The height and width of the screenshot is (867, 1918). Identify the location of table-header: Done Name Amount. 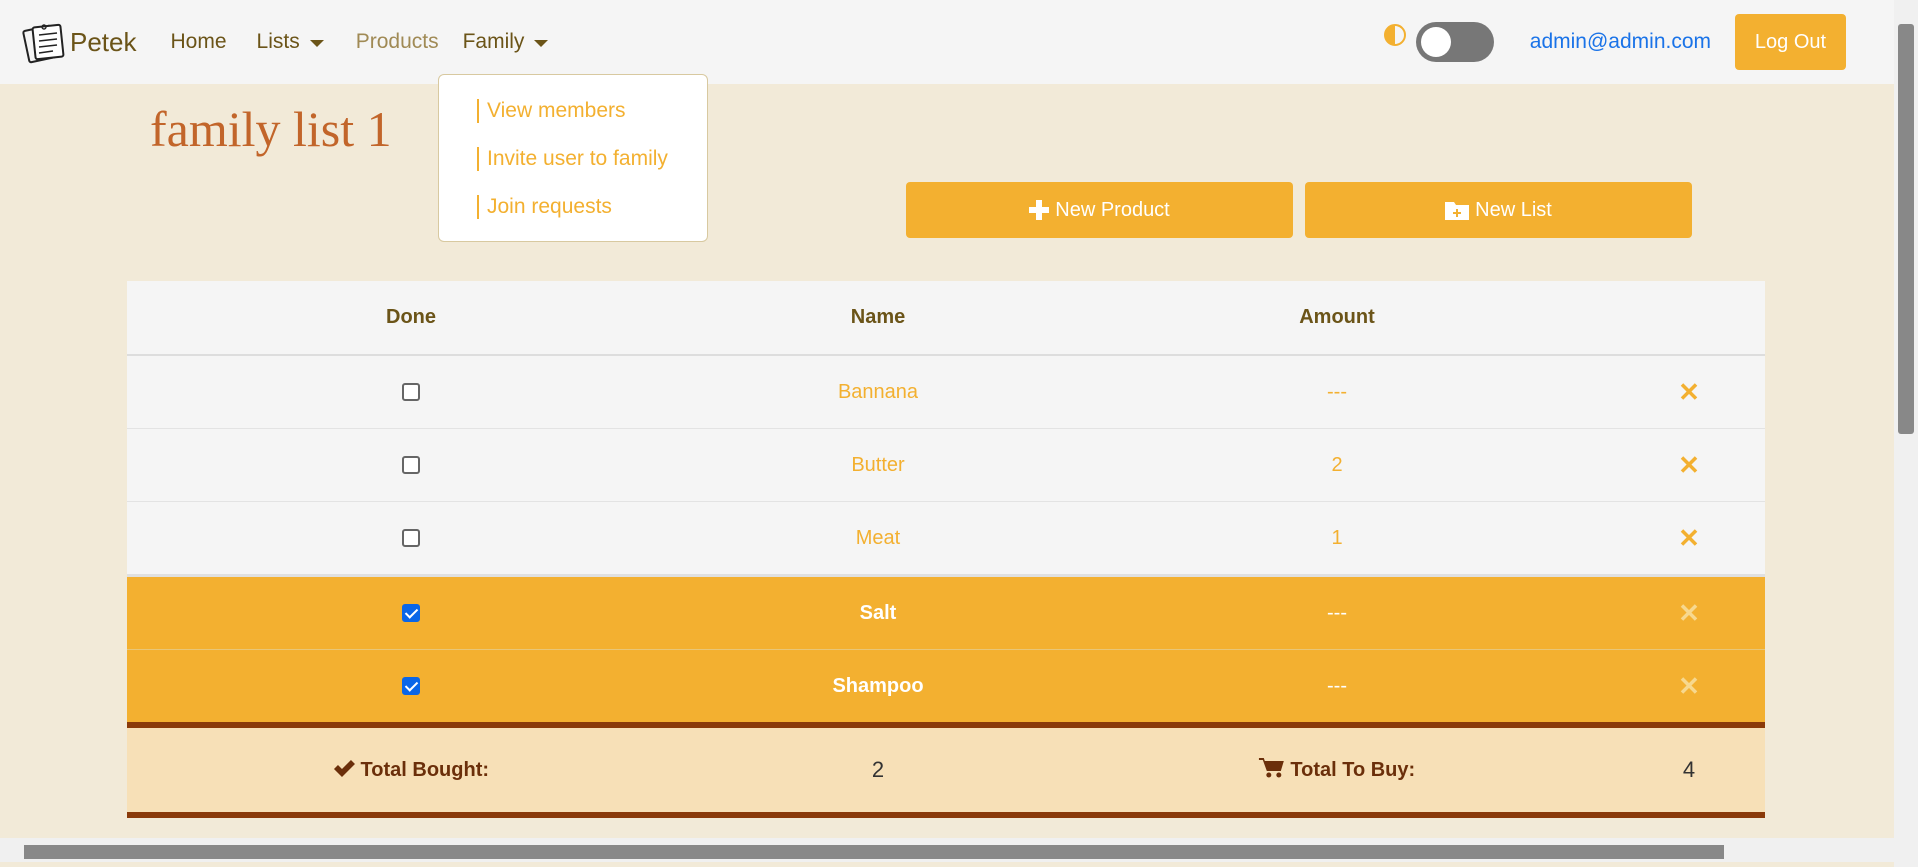
(946, 318).